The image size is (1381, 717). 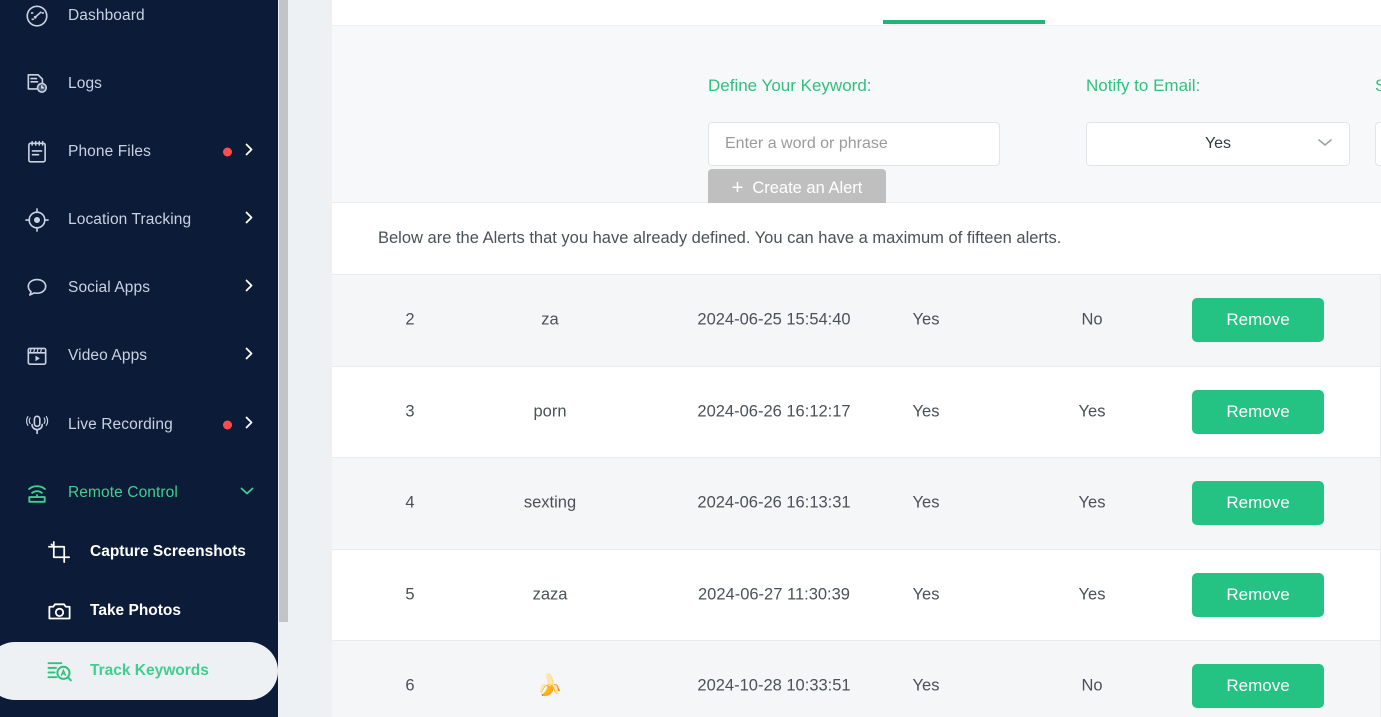 I want to click on sidebar-item-label: Video Apps, so click(x=108, y=355).